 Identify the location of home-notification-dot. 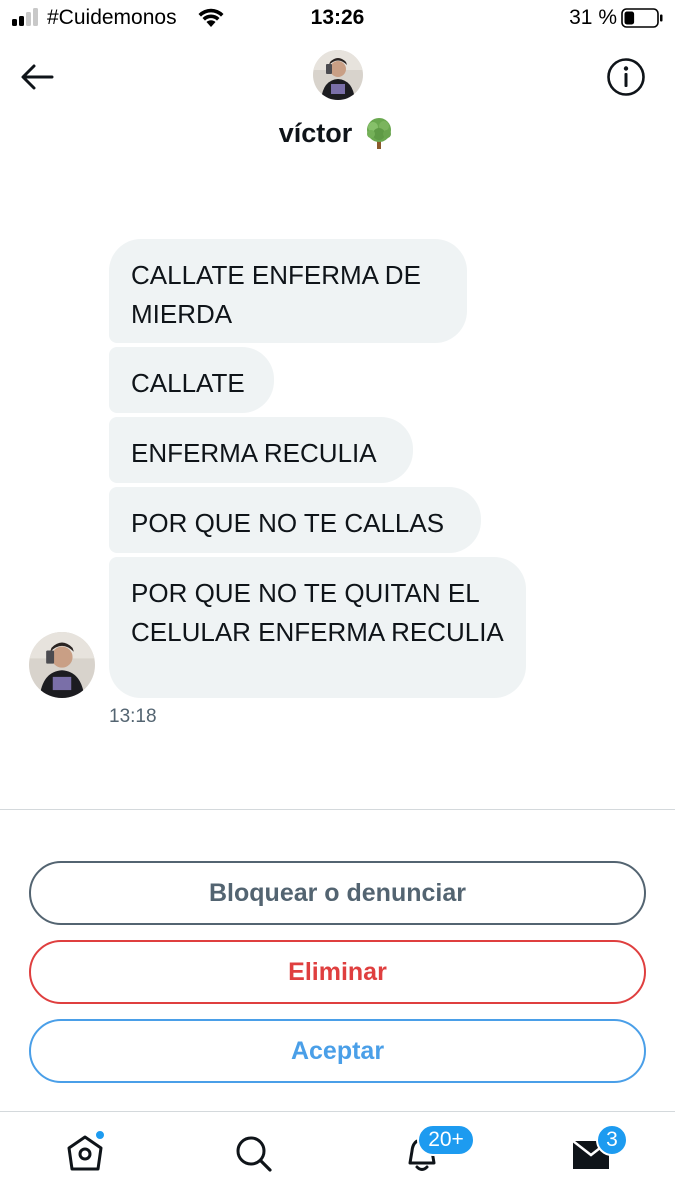
(100, 1135).